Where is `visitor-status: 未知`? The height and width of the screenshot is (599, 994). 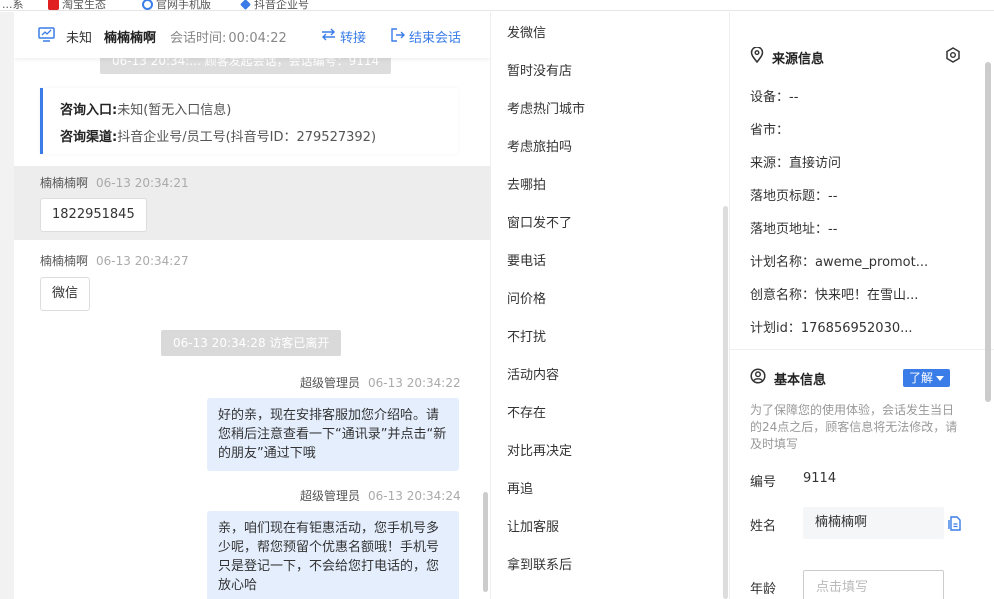 visitor-status: 未知 is located at coordinates (79, 38).